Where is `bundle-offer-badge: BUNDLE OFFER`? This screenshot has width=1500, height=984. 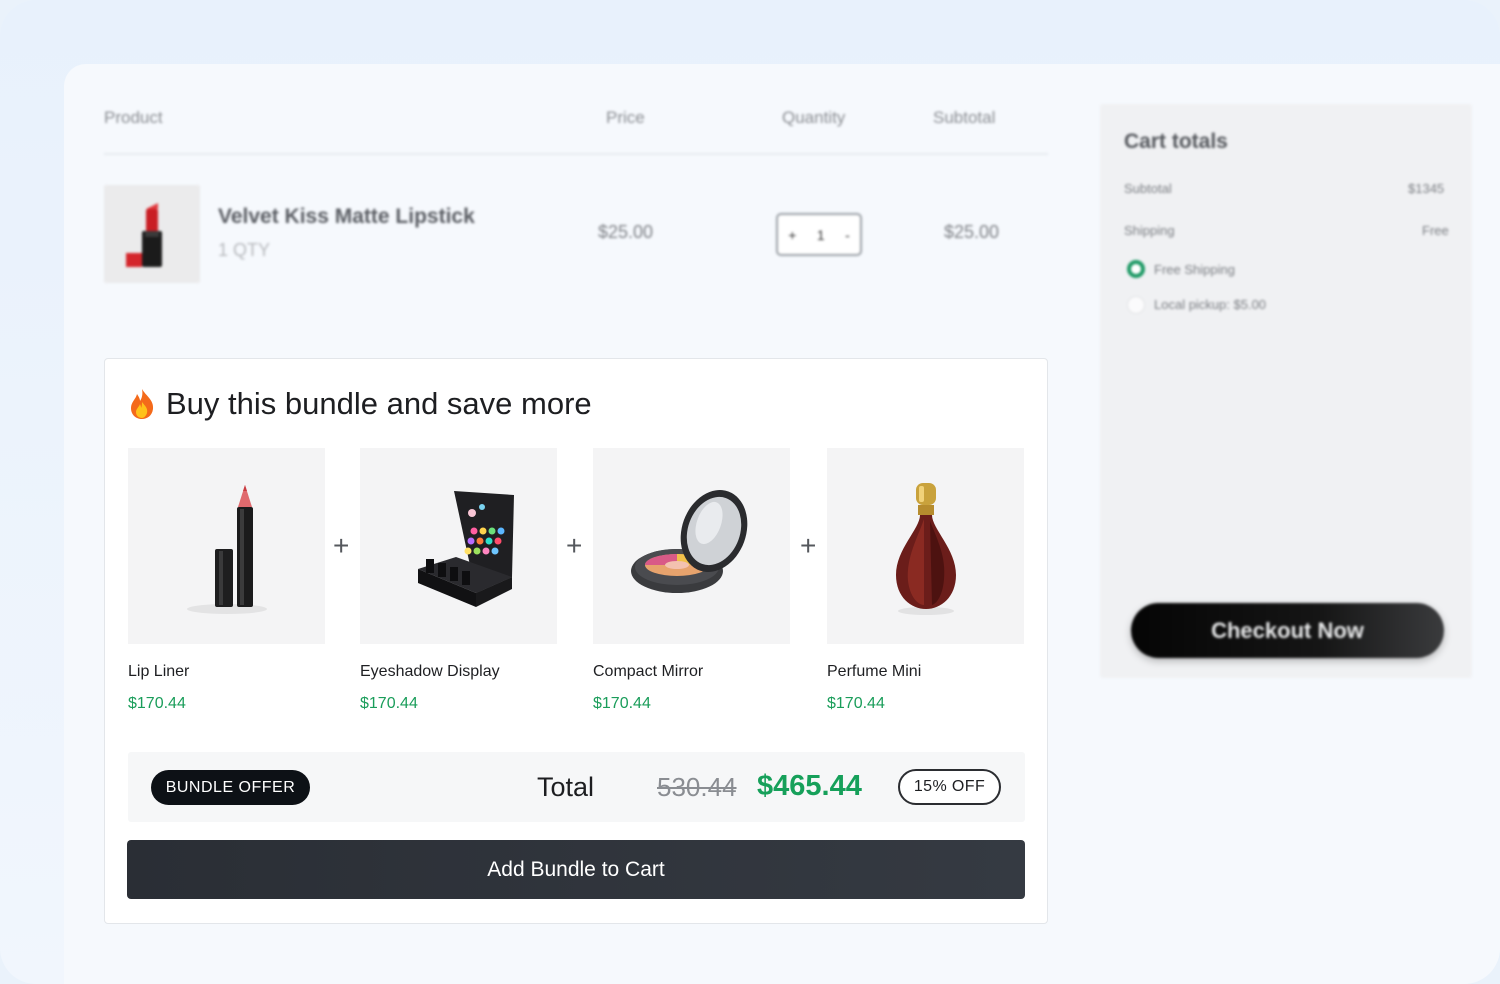
bundle-offer-badge: BUNDLE OFFER is located at coordinates (230, 787).